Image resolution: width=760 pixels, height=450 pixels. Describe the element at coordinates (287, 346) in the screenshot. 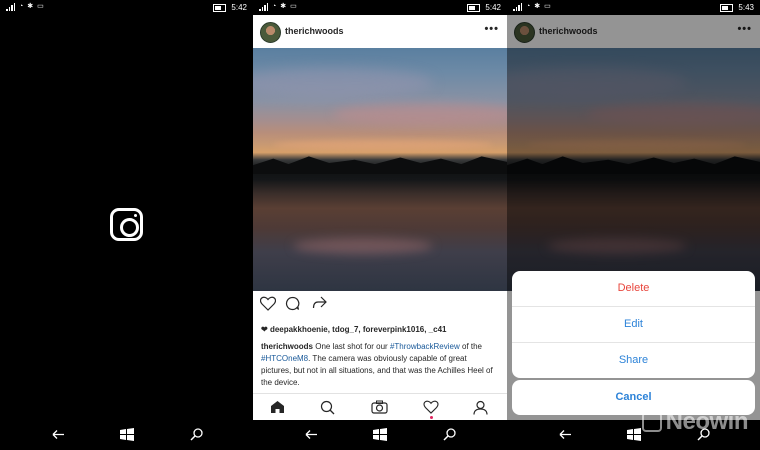

I see `caption-username: therichwoods` at that location.